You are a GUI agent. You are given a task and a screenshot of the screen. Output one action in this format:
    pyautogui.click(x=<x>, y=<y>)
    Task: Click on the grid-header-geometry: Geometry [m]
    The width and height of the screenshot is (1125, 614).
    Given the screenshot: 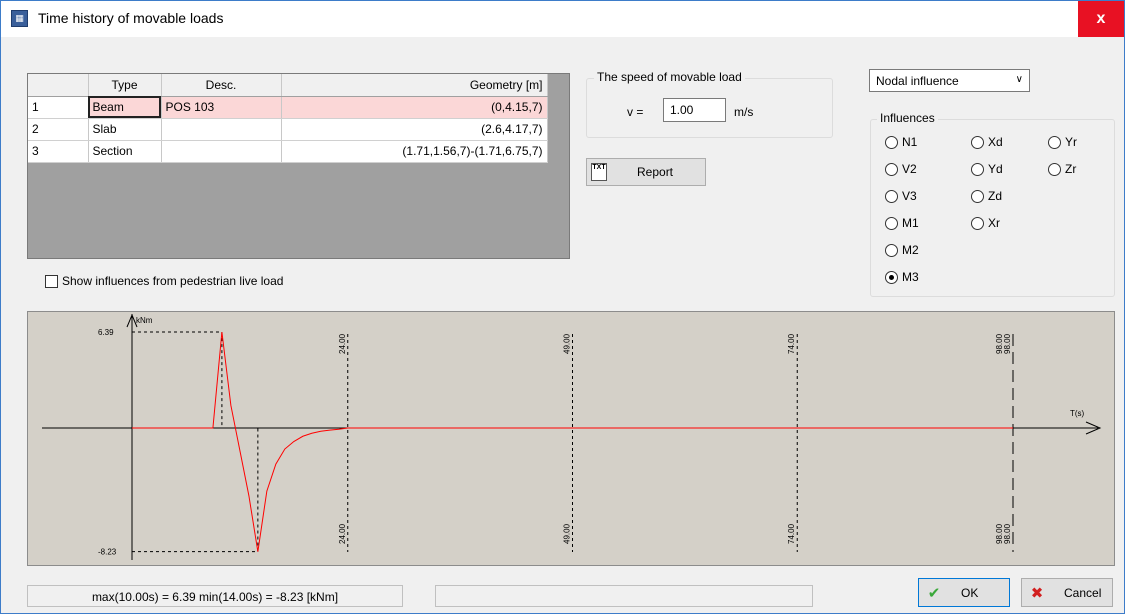 What is the action you would take?
    pyautogui.click(x=414, y=85)
    